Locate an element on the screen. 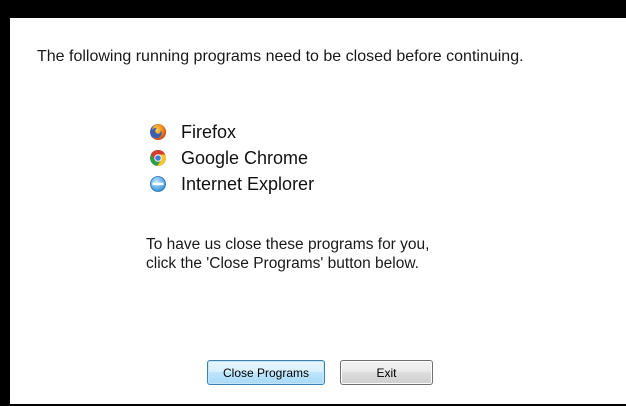 The width and height of the screenshot is (626, 406). program-item-internet-explorer: Internet Explorer is located at coordinates (231, 184).